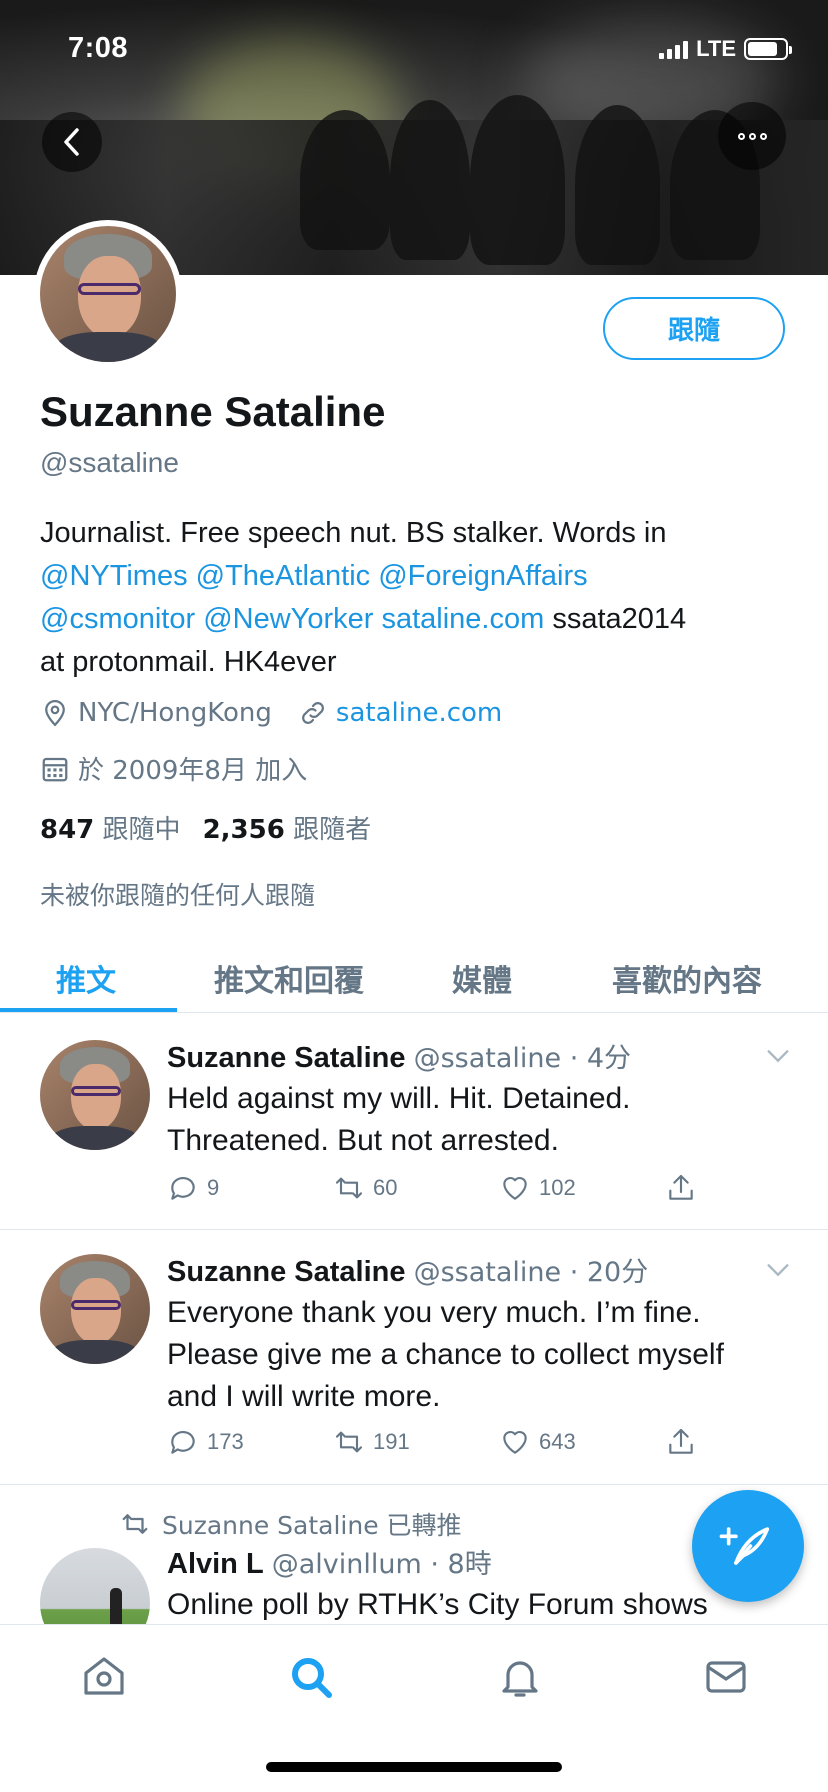  Describe the element at coordinates (225, 1441) in the screenshot. I see `reply-count: 173` at that location.